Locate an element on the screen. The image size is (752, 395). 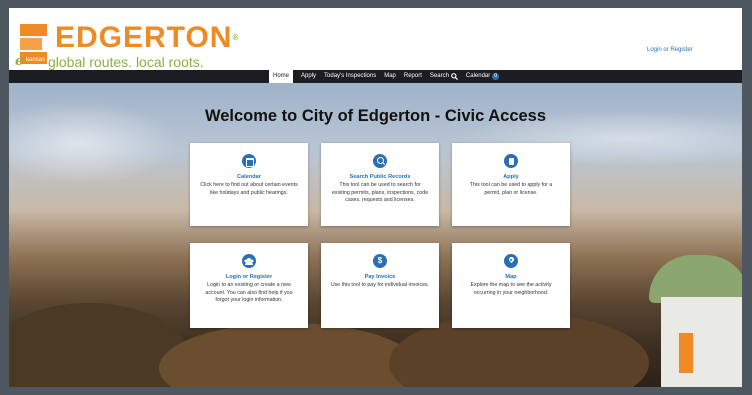
nav-search: Search is located at coordinates (444, 76).